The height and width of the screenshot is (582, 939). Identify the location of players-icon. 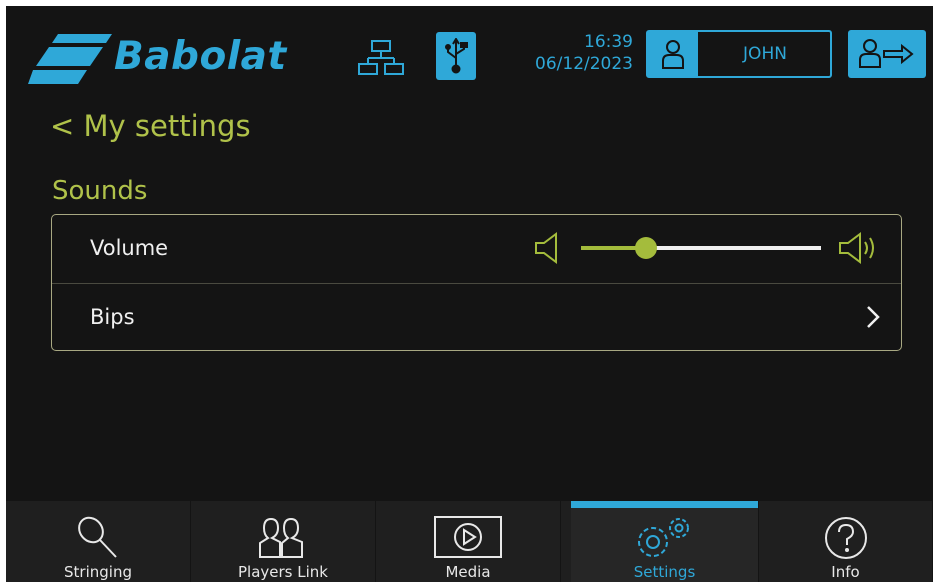
(281, 537).